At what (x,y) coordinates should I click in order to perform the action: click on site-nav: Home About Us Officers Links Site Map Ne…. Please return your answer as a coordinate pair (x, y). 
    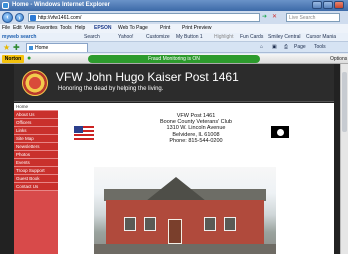
    Looking at the image, I should click on (36, 178).